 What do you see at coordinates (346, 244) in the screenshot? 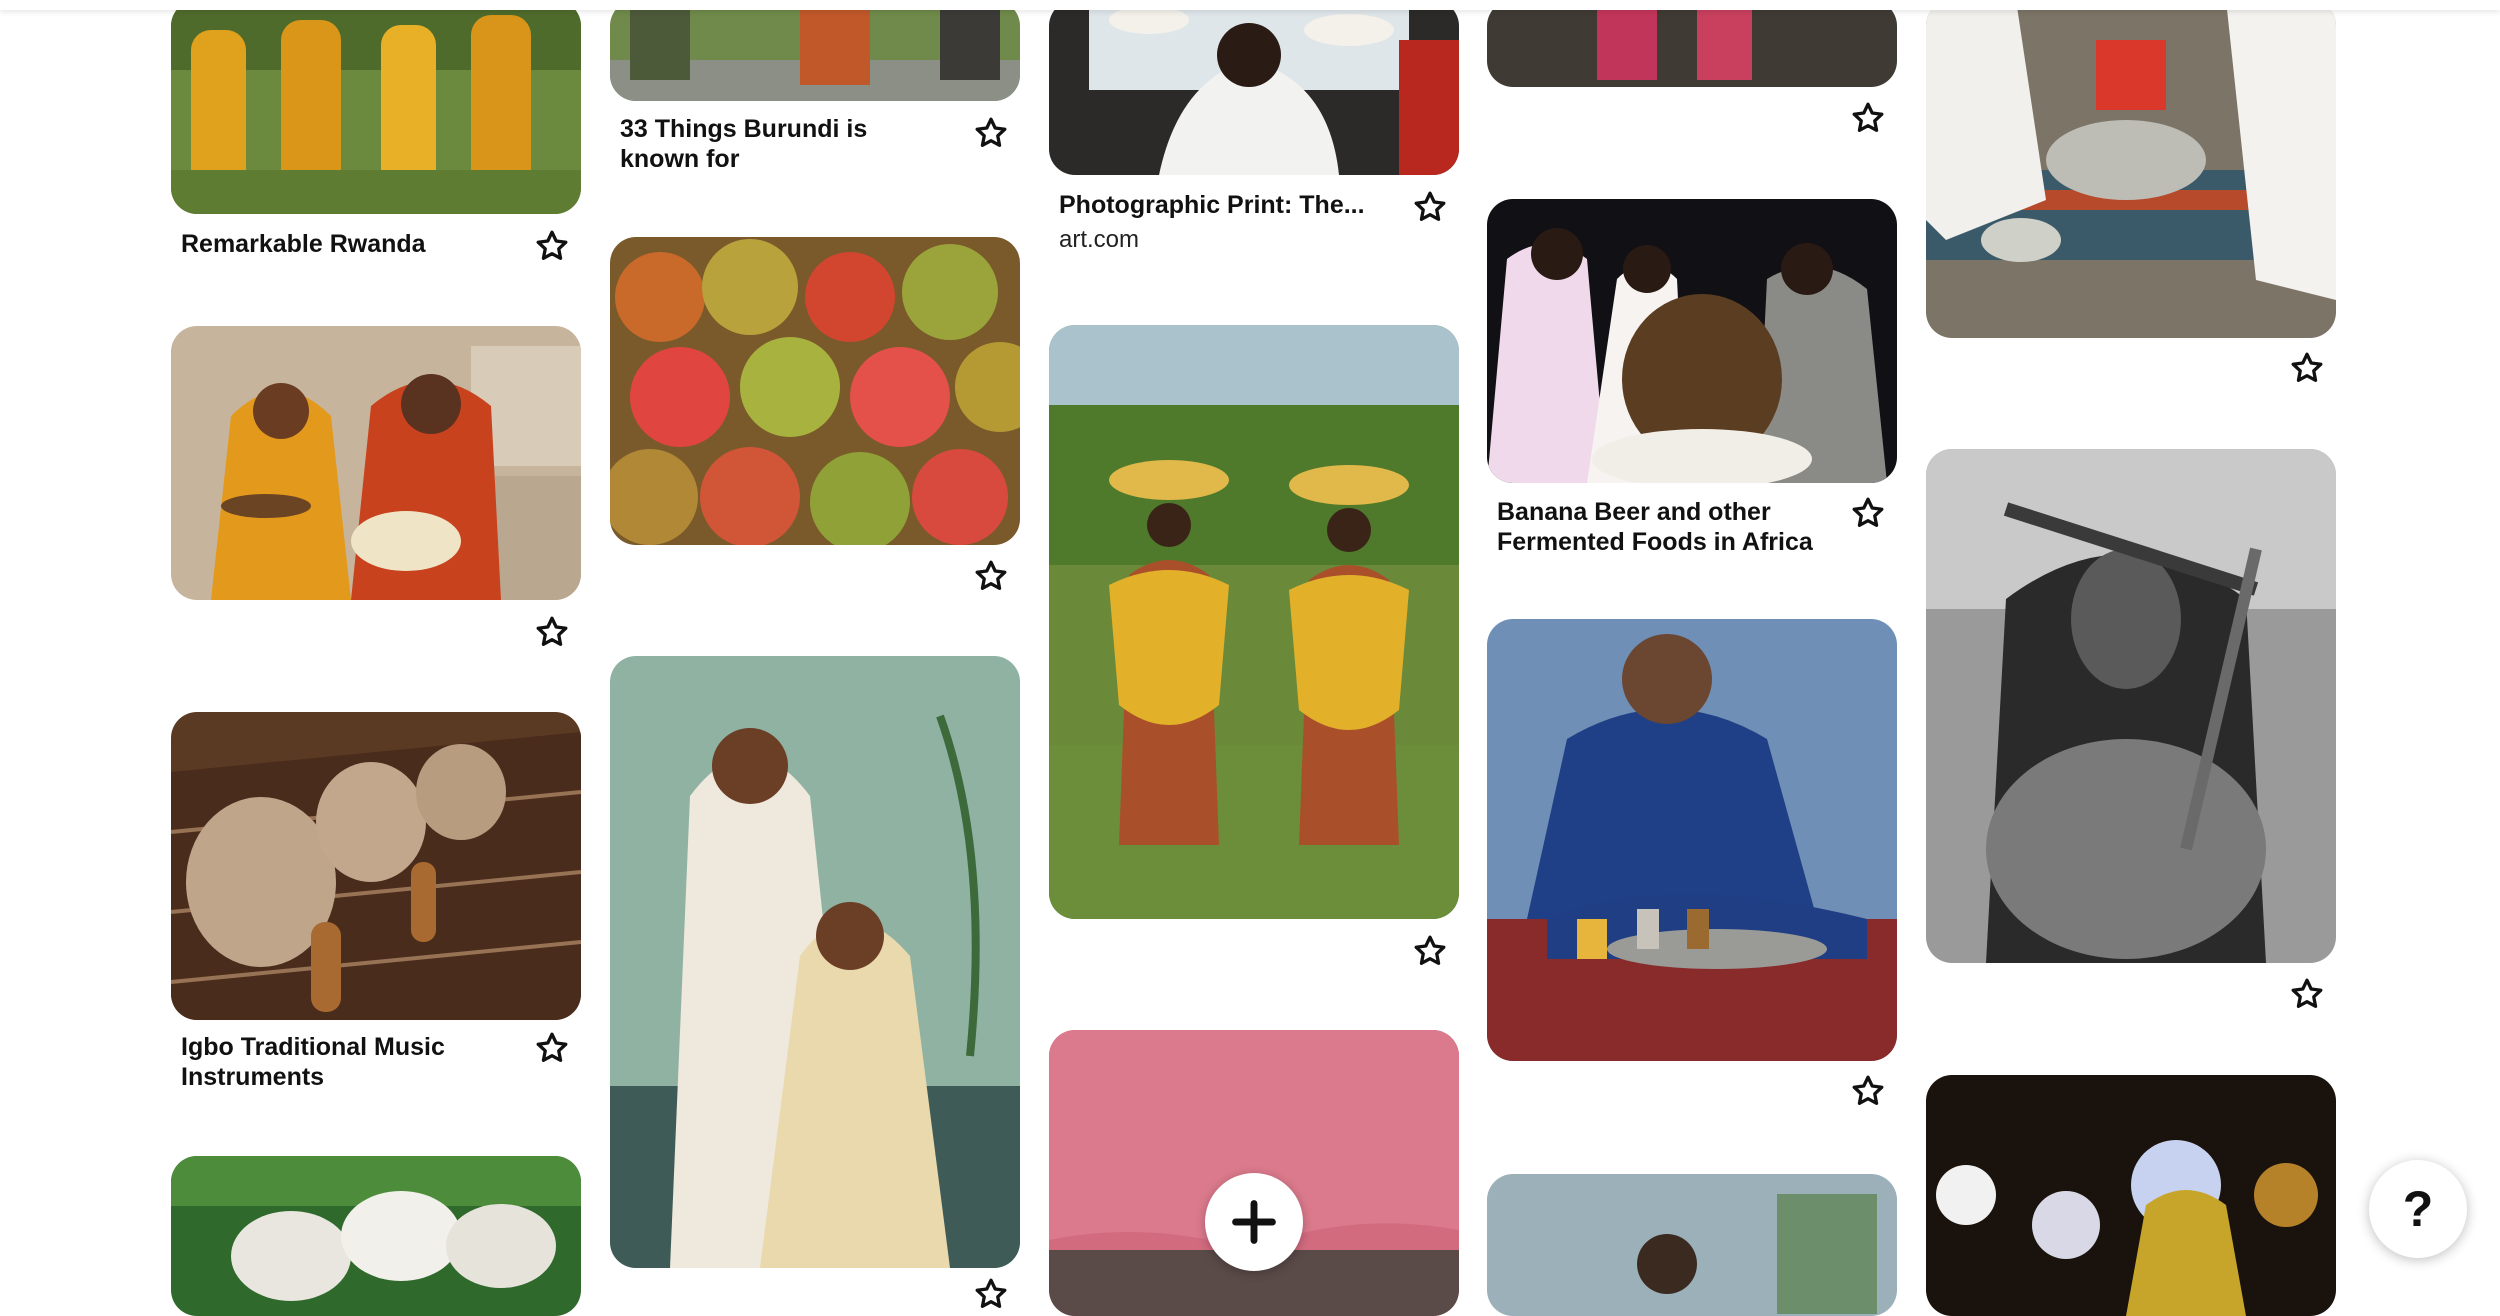
I see `pin-title: Remarkable Rwanda` at bounding box center [346, 244].